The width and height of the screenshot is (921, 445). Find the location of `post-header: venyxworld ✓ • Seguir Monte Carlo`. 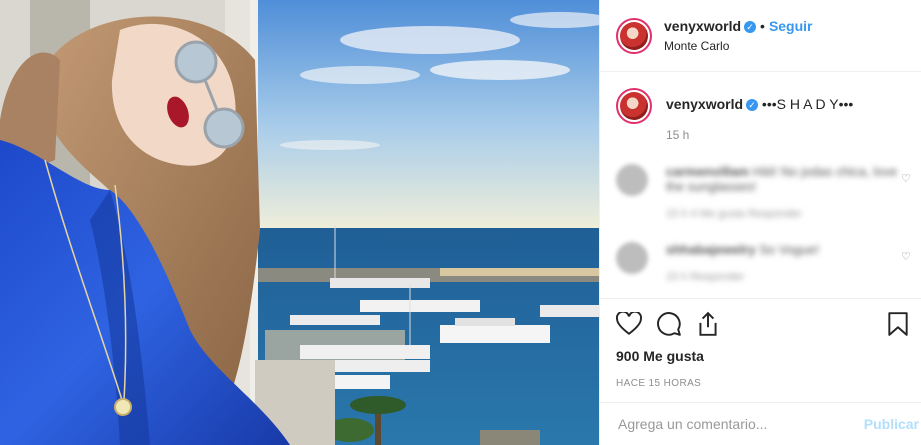

post-header: venyxworld ✓ • Seguir Monte Carlo is located at coordinates (760, 36).